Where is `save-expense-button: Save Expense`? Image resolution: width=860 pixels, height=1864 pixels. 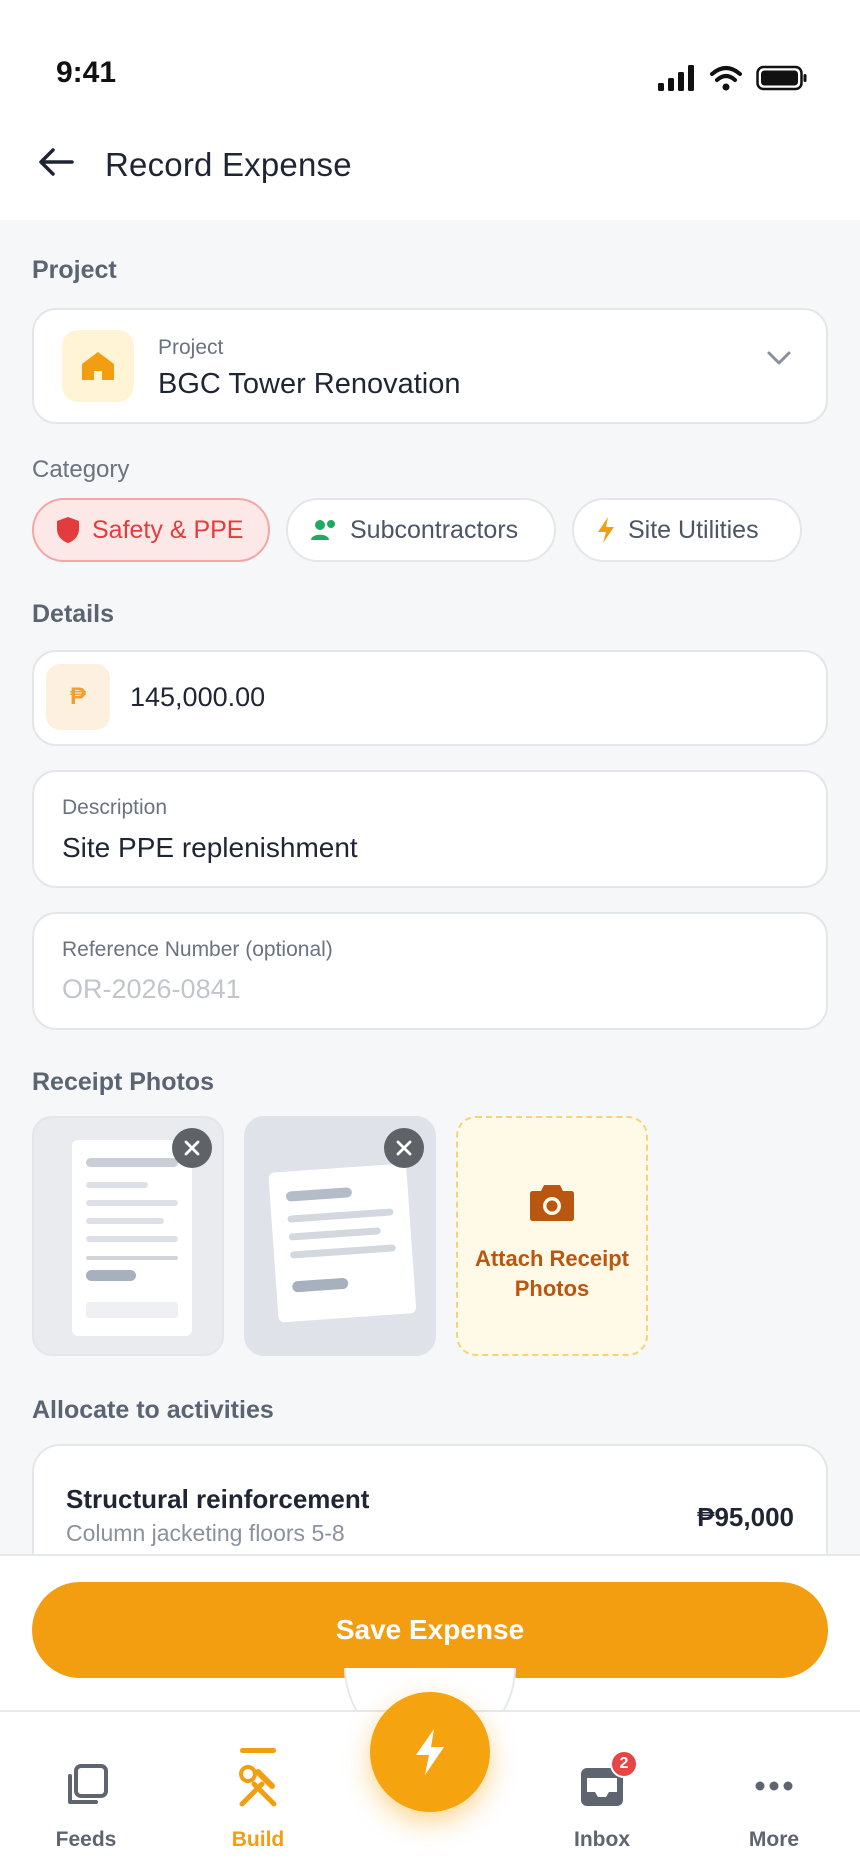 save-expense-button: Save Expense is located at coordinates (430, 1630).